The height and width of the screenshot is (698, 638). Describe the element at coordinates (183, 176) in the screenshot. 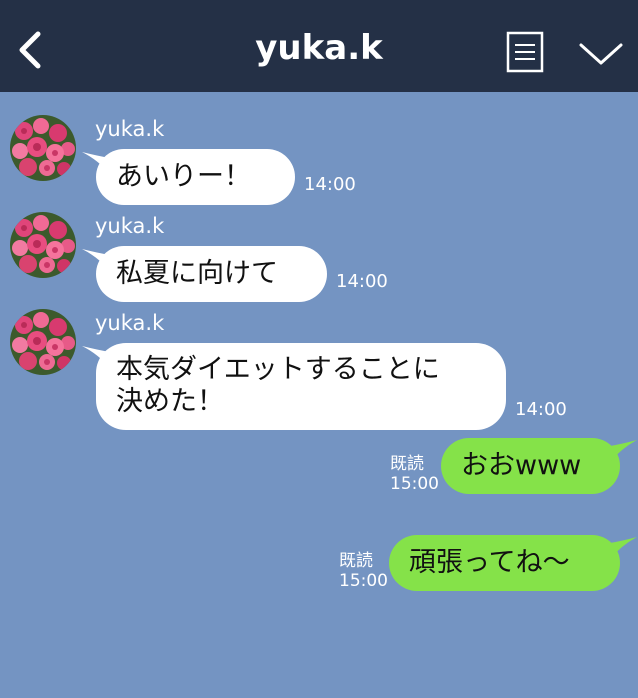

I see `message-text: あいりー！` at that location.